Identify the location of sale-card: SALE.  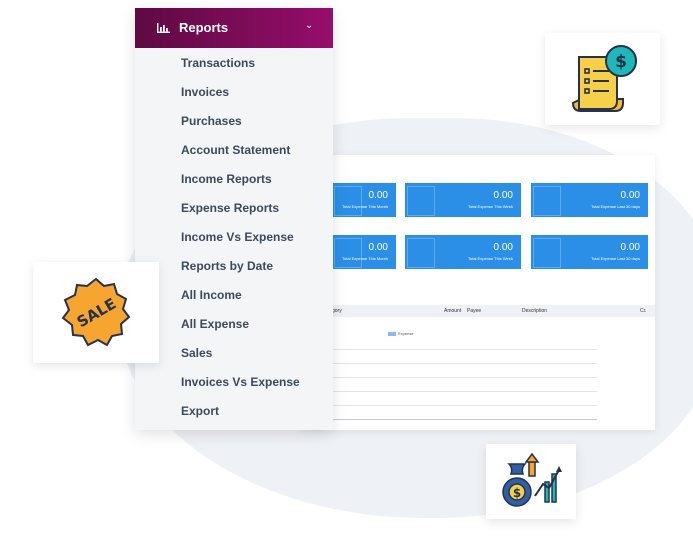
(96, 312).